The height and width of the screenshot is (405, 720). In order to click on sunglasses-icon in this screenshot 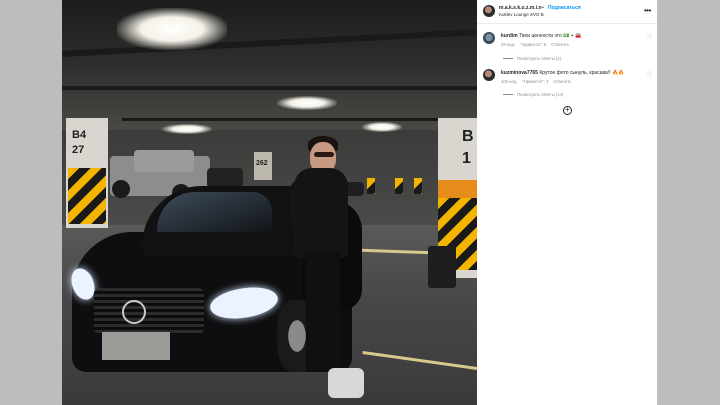, I will do `click(324, 154)`.